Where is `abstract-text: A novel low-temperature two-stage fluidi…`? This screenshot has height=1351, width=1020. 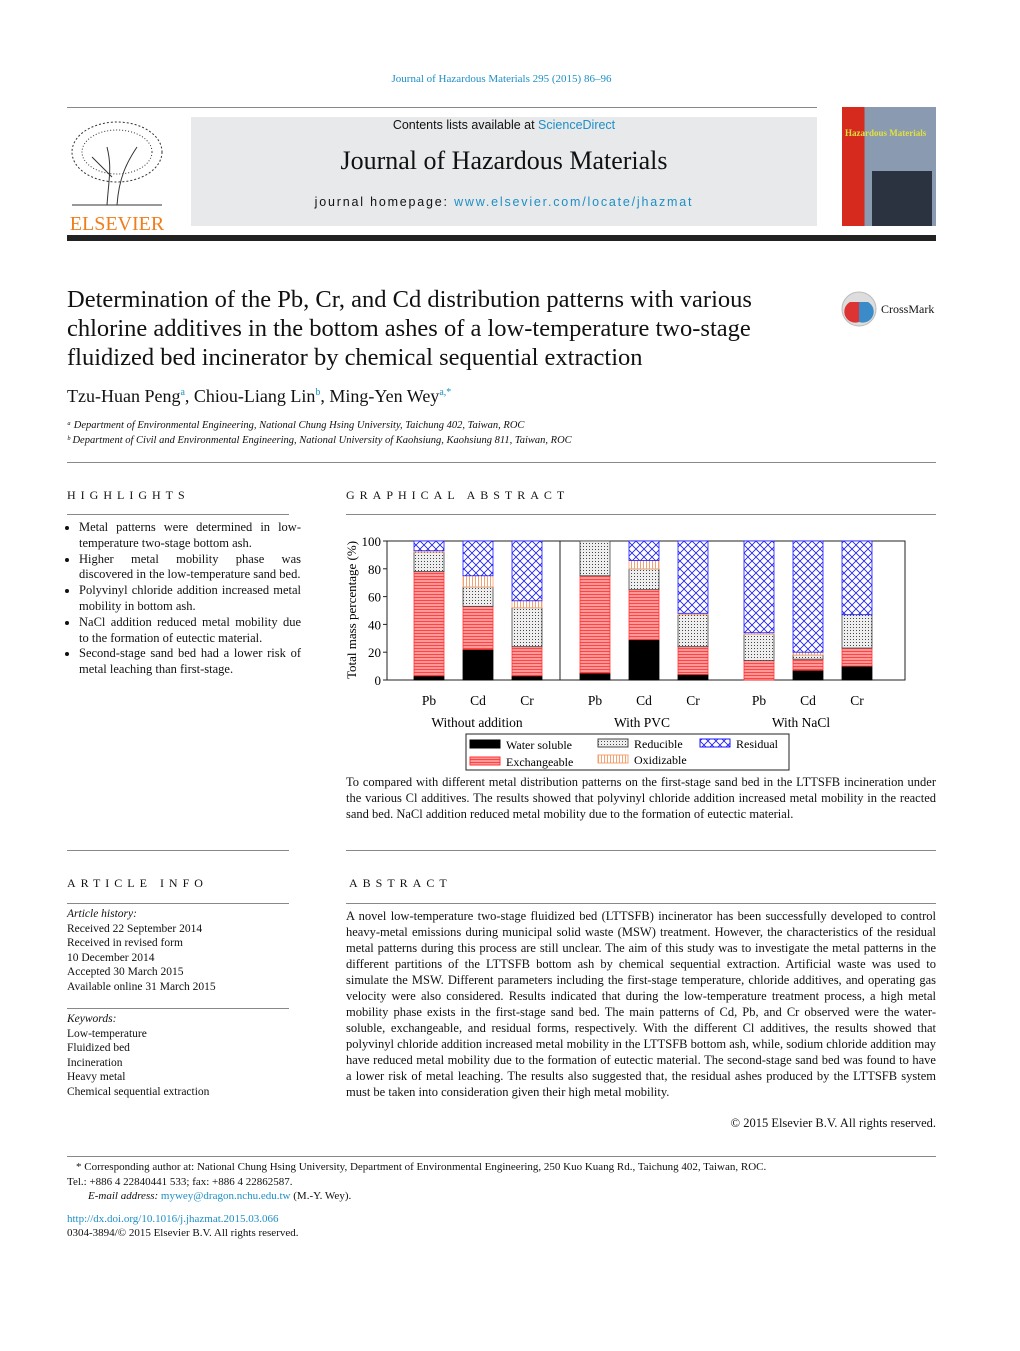
abstract-text: A novel low-temperature two-stage fluidi… is located at coordinates (641, 1004).